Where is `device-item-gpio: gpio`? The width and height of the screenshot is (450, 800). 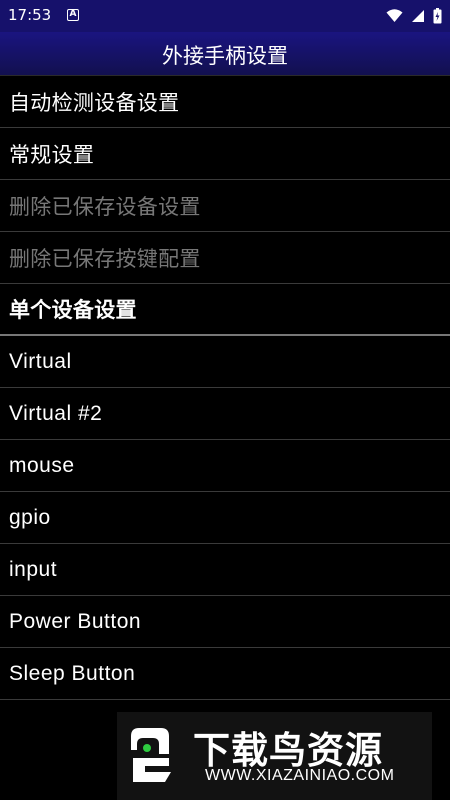
device-item-gpio: gpio is located at coordinates (225, 518).